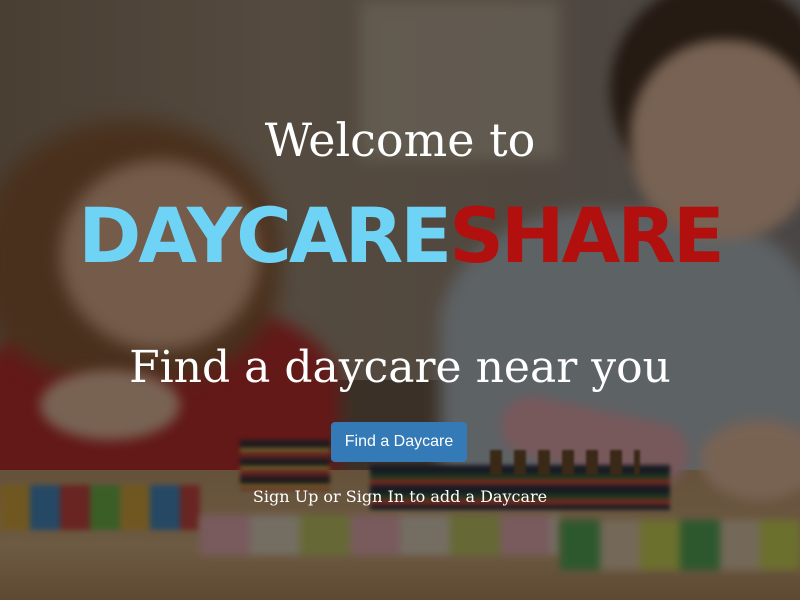 Image resolution: width=800 pixels, height=600 pixels. Describe the element at coordinates (400, 497) in the screenshot. I see `signup-signin-link: Sign Up or Sign In to add a Daycare` at that location.